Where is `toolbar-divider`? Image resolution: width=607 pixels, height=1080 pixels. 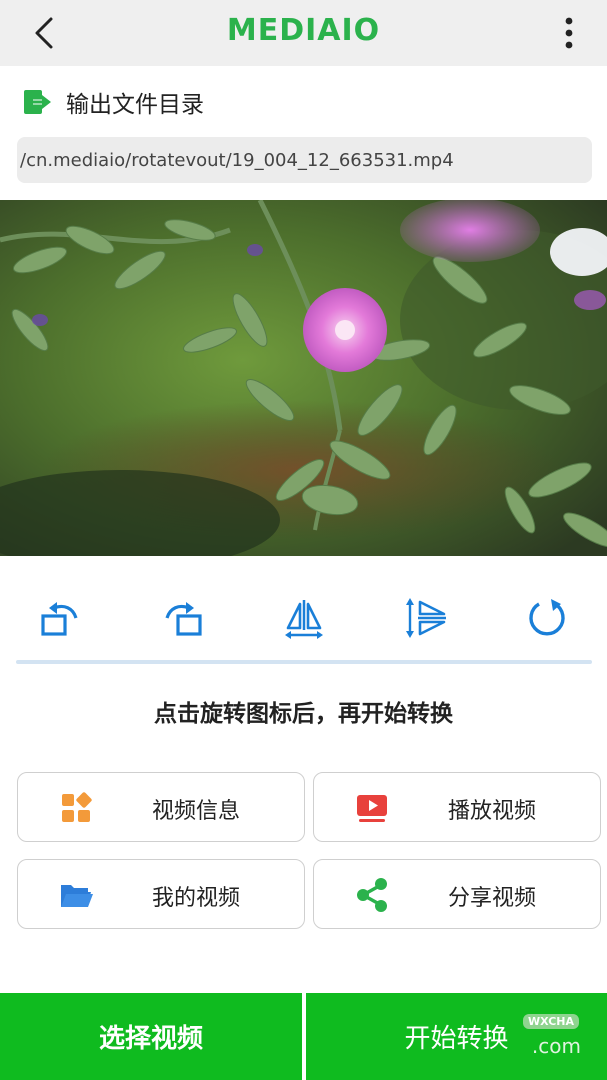 toolbar-divider is located at coordinates (304, 662).